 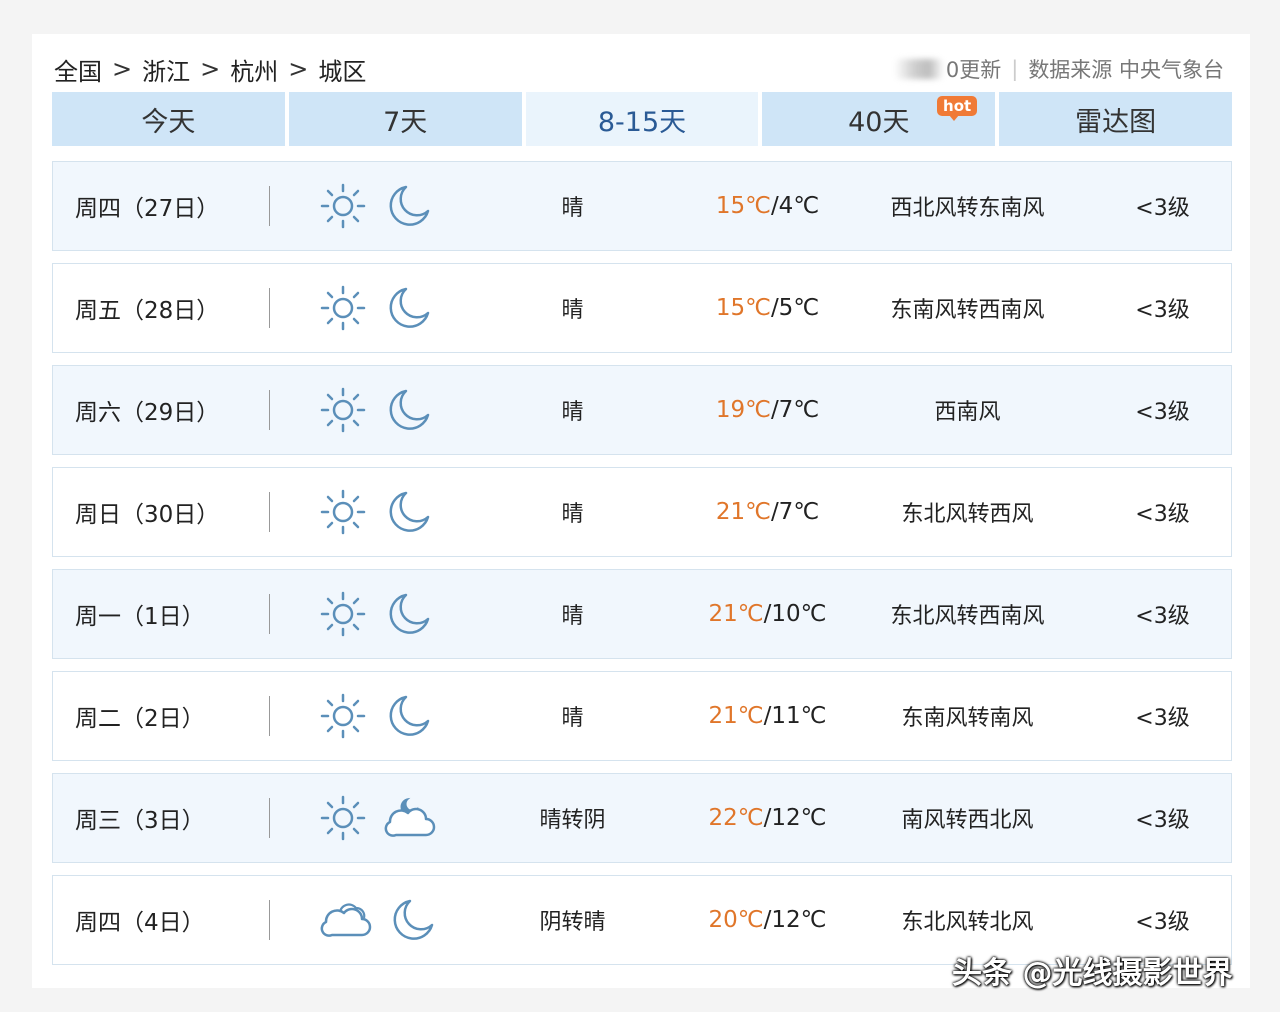 What do you see at coordinates (795, 206) in the screenshot?
I see `low-temp: /4℃` at bounding box center [795, 206].